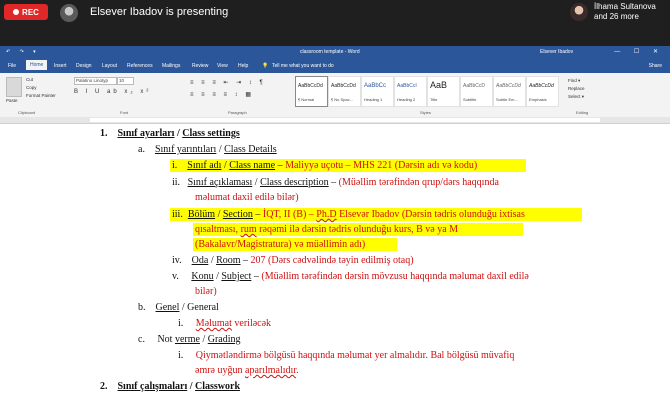 This screenshot has height=394, width=670. Describe the element at coordinates (410, 91) in the screenshot. I see `style-heading-2: AaBbCcI Heading 2` at that location.